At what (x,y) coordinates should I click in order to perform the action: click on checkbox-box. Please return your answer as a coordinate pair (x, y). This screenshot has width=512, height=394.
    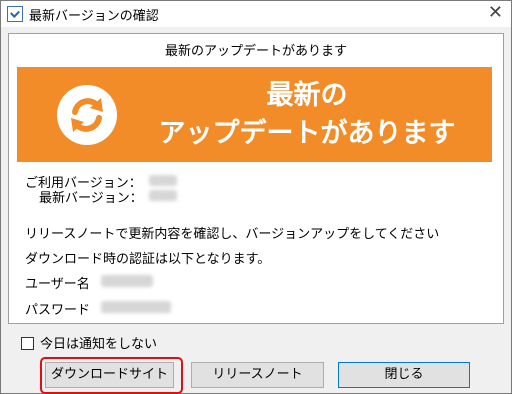
    Looking at the image, I should click on (27, 343).